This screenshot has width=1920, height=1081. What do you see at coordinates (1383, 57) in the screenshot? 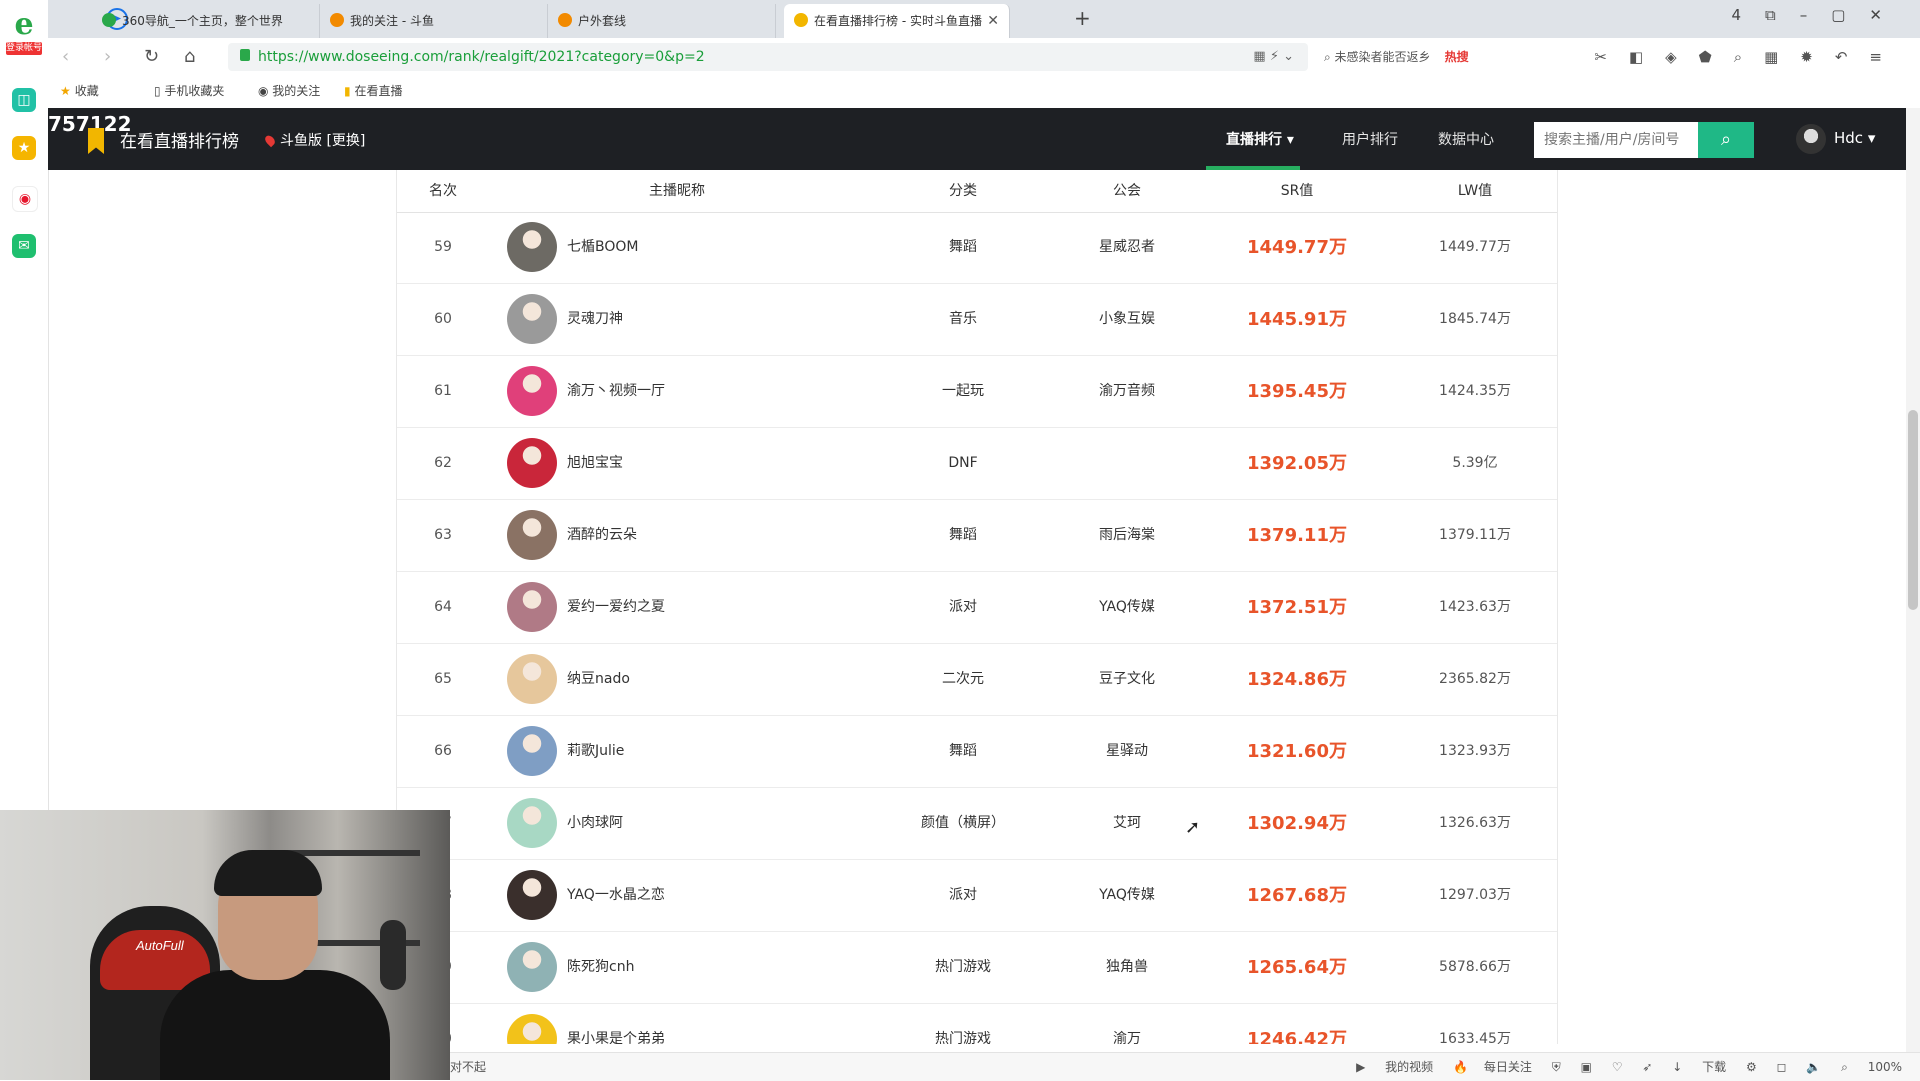
I see `search-hint-text: 未感染者能否返乡` at bounding box center [1383, 57].